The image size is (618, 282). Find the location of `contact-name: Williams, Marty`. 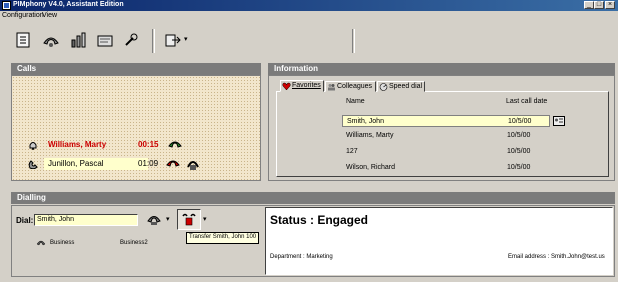

contact-name: Williams, Marty is located at coordinates (370, 135).